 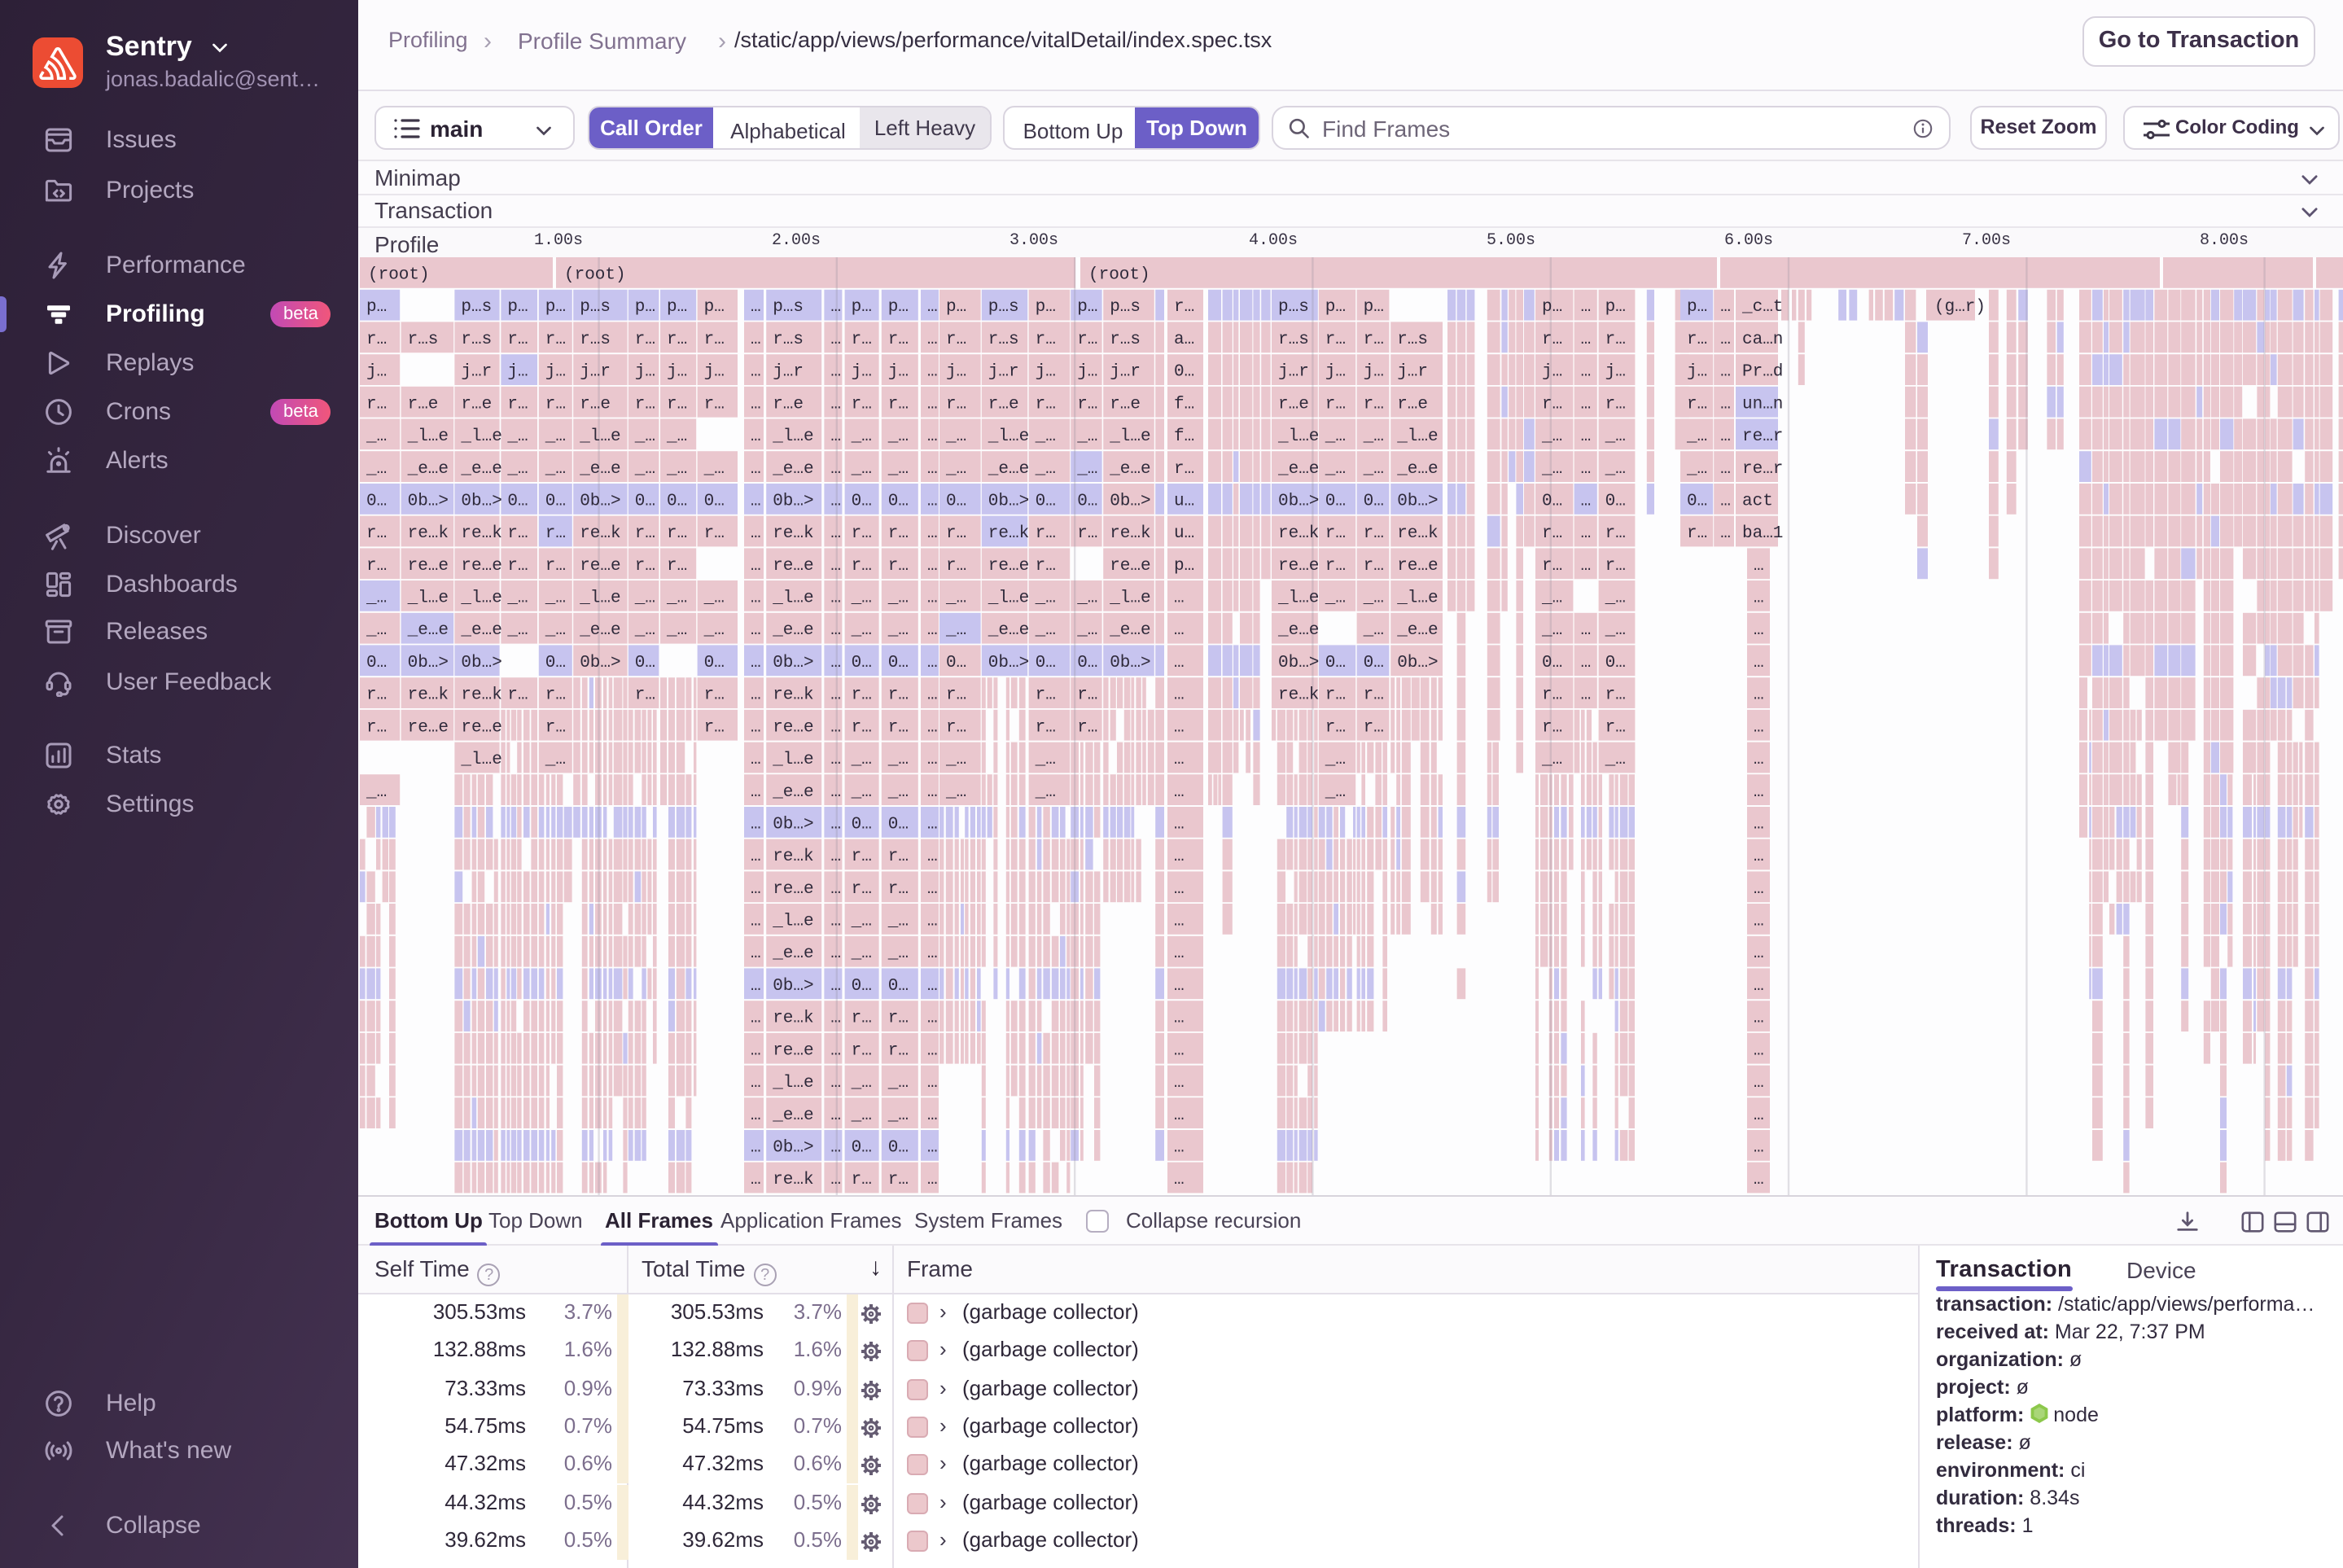 I want to click on svg-text: un…n, so click(x=1761, y=404).